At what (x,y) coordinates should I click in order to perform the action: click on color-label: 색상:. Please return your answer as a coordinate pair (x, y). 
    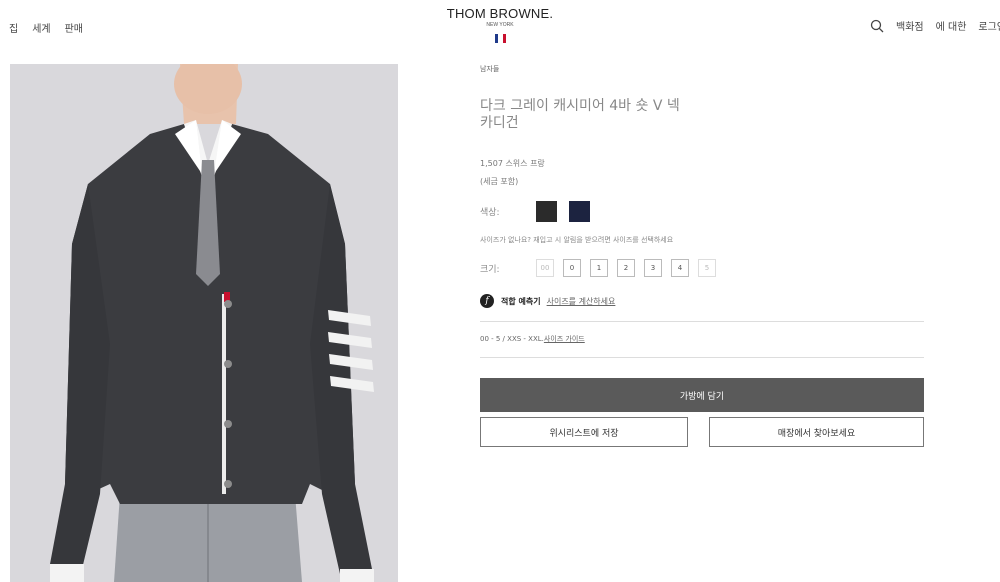
    Looking at the image, I should click on (490, 213).